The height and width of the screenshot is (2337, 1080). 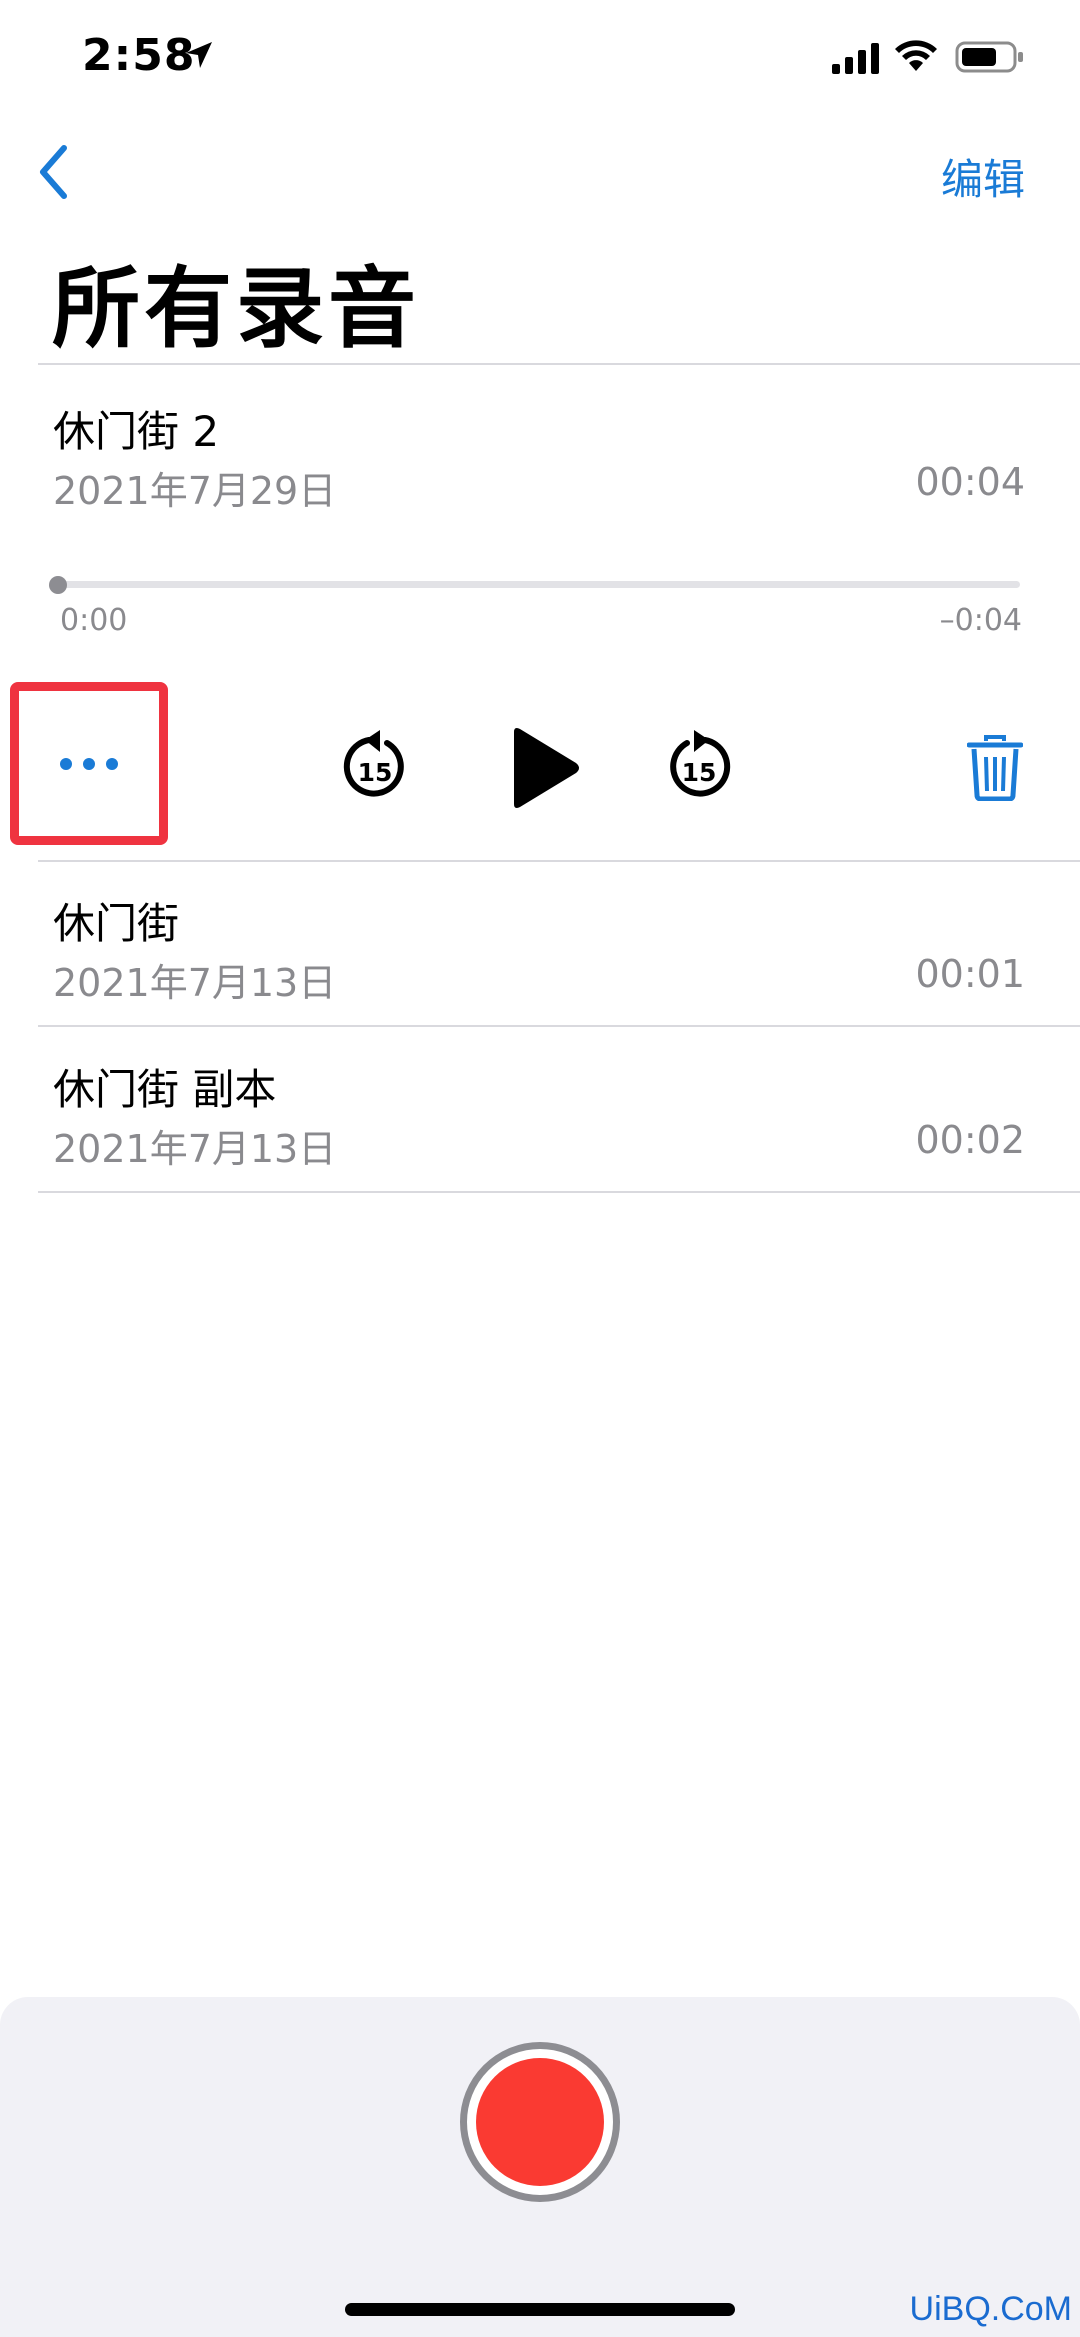 I want to click on playback-scrubber, so click(x=539, y=584).